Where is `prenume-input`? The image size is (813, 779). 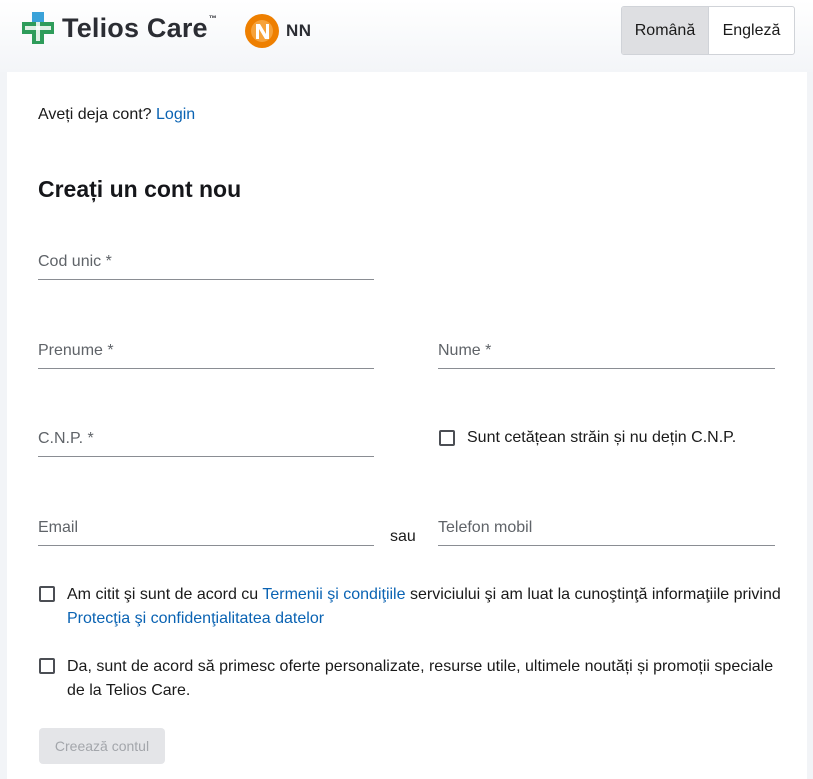
prenume-input is located at coordinates (206, 350).